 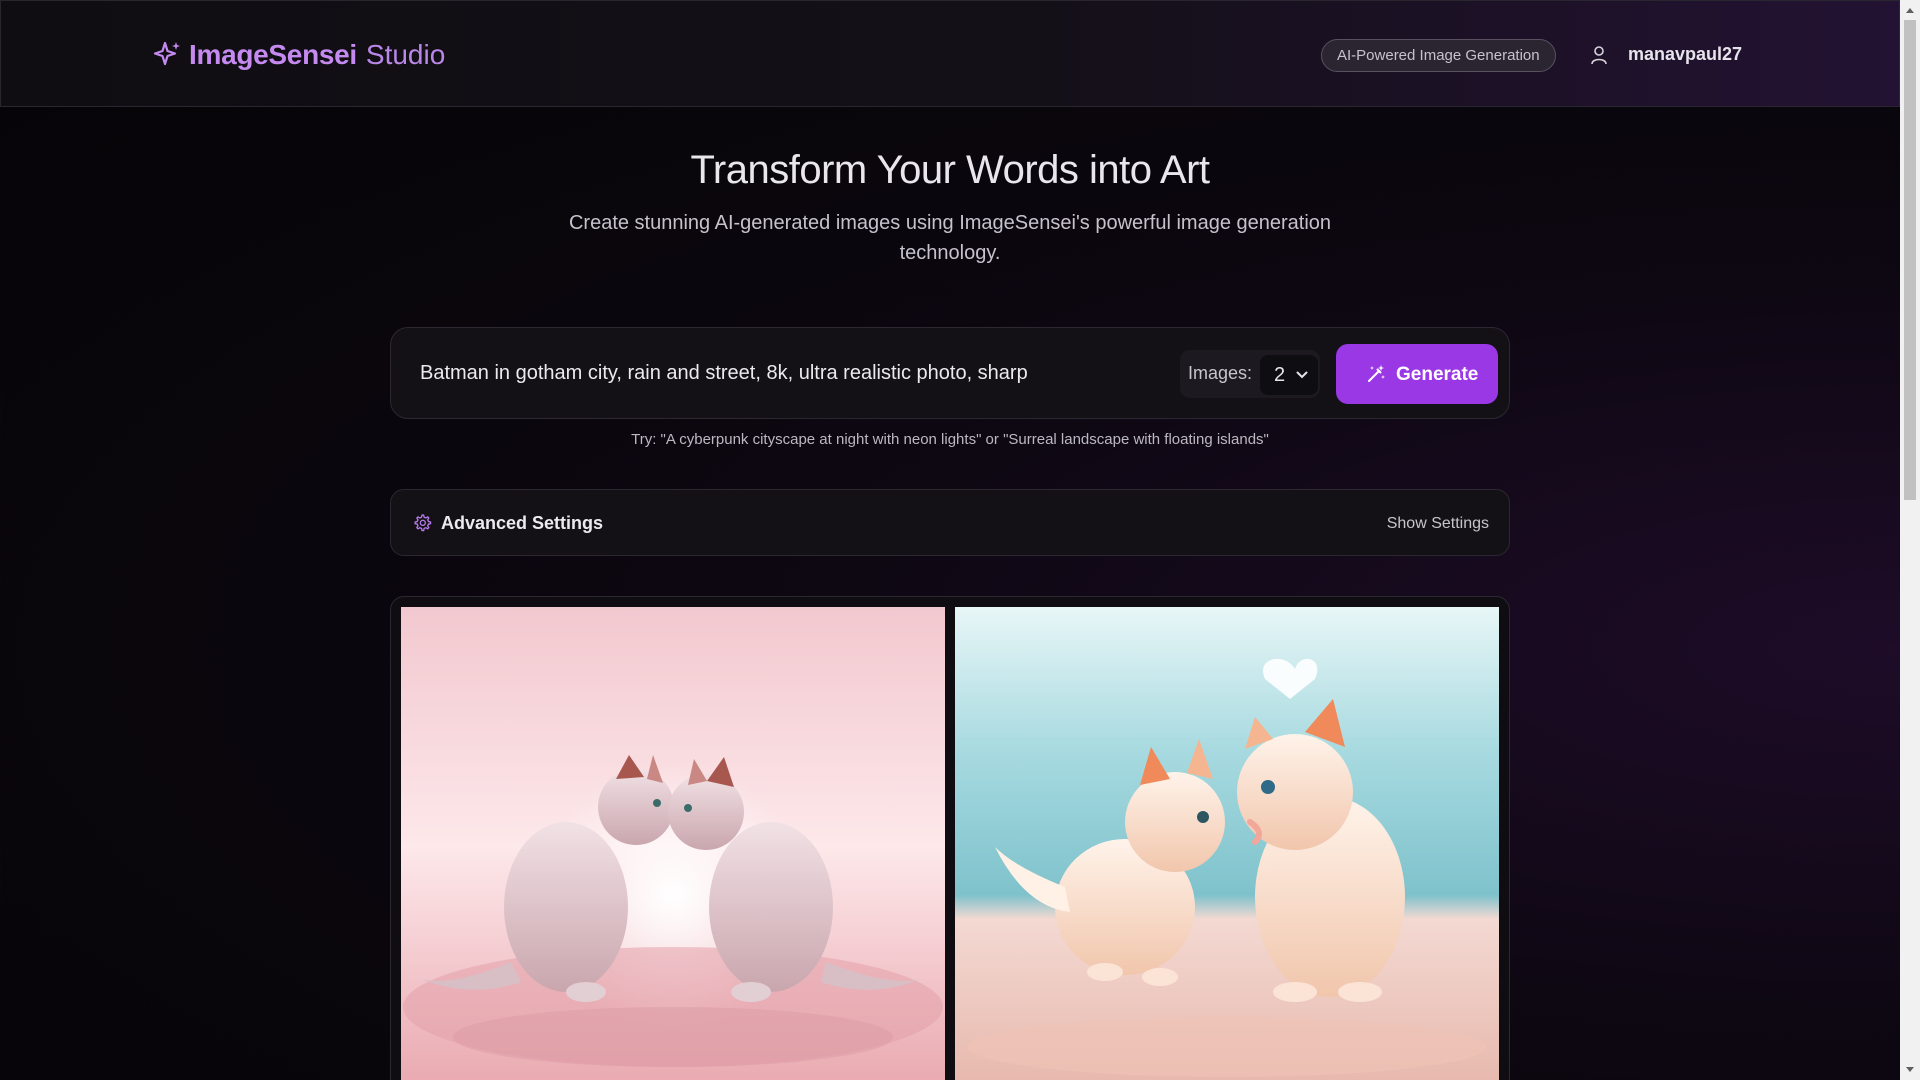 What do you see at coordinates (1910, 10) in the screenshot?
I see `scroll-up-arrow-icon` at bounding box center [1910, 10].